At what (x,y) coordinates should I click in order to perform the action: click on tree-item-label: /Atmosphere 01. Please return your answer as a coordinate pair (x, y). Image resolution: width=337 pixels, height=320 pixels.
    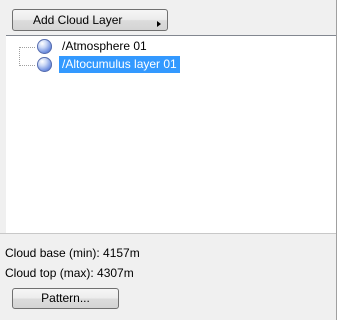
    Looking at the image, I should click on (104, 46).